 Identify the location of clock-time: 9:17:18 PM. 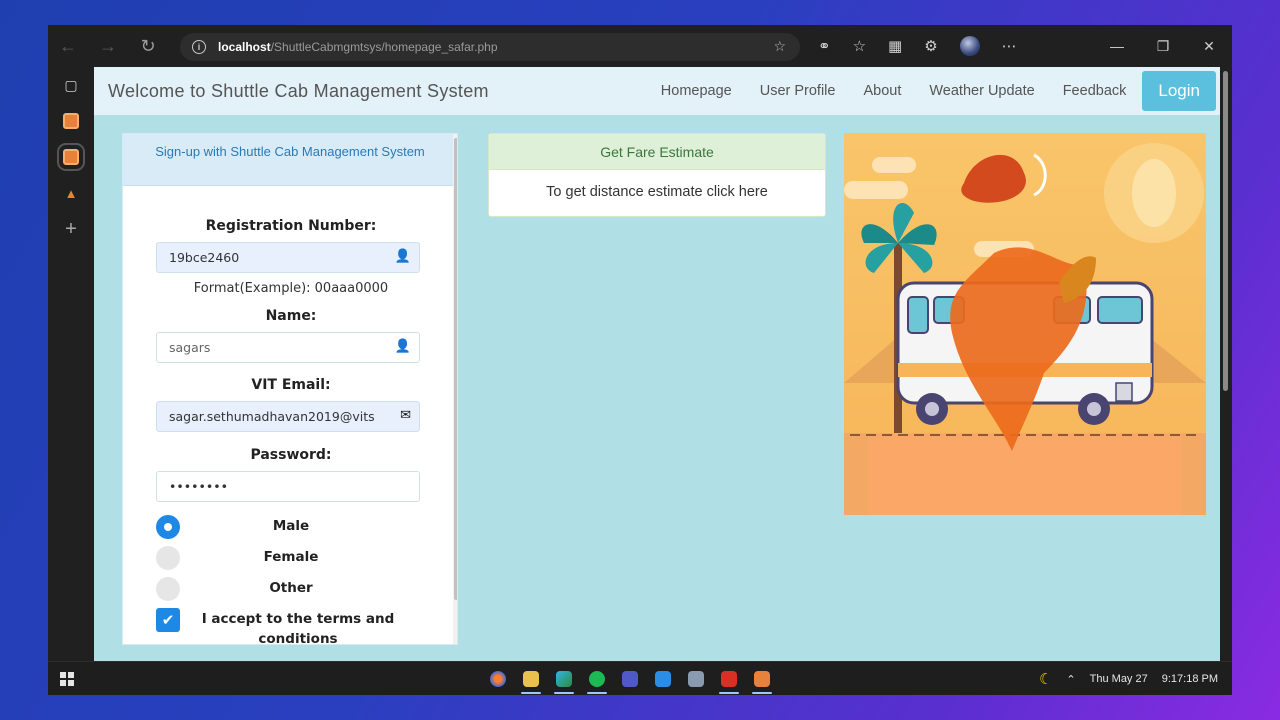
(1190, 679).